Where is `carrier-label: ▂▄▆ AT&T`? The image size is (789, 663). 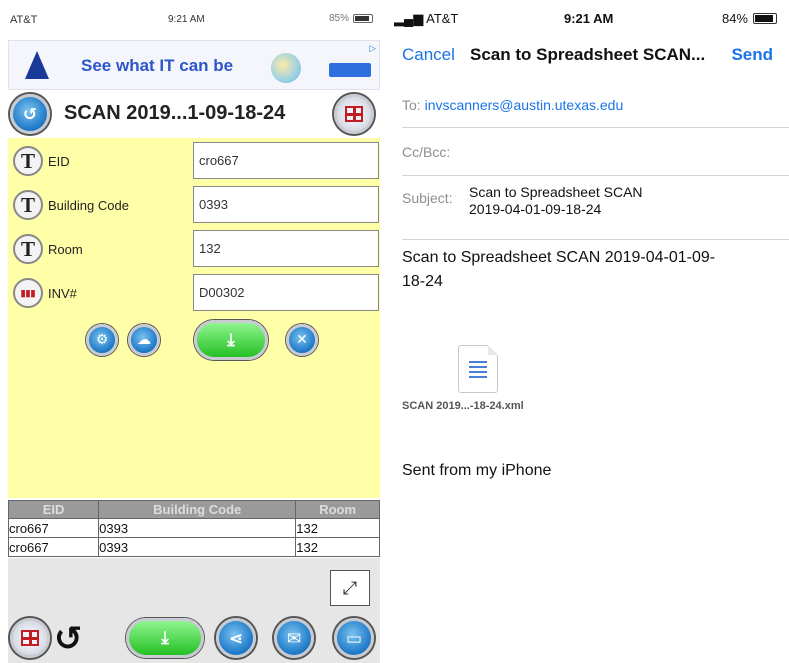 carrier-label: ▂▄▆ AT&T is located at coordinates (426, 19).